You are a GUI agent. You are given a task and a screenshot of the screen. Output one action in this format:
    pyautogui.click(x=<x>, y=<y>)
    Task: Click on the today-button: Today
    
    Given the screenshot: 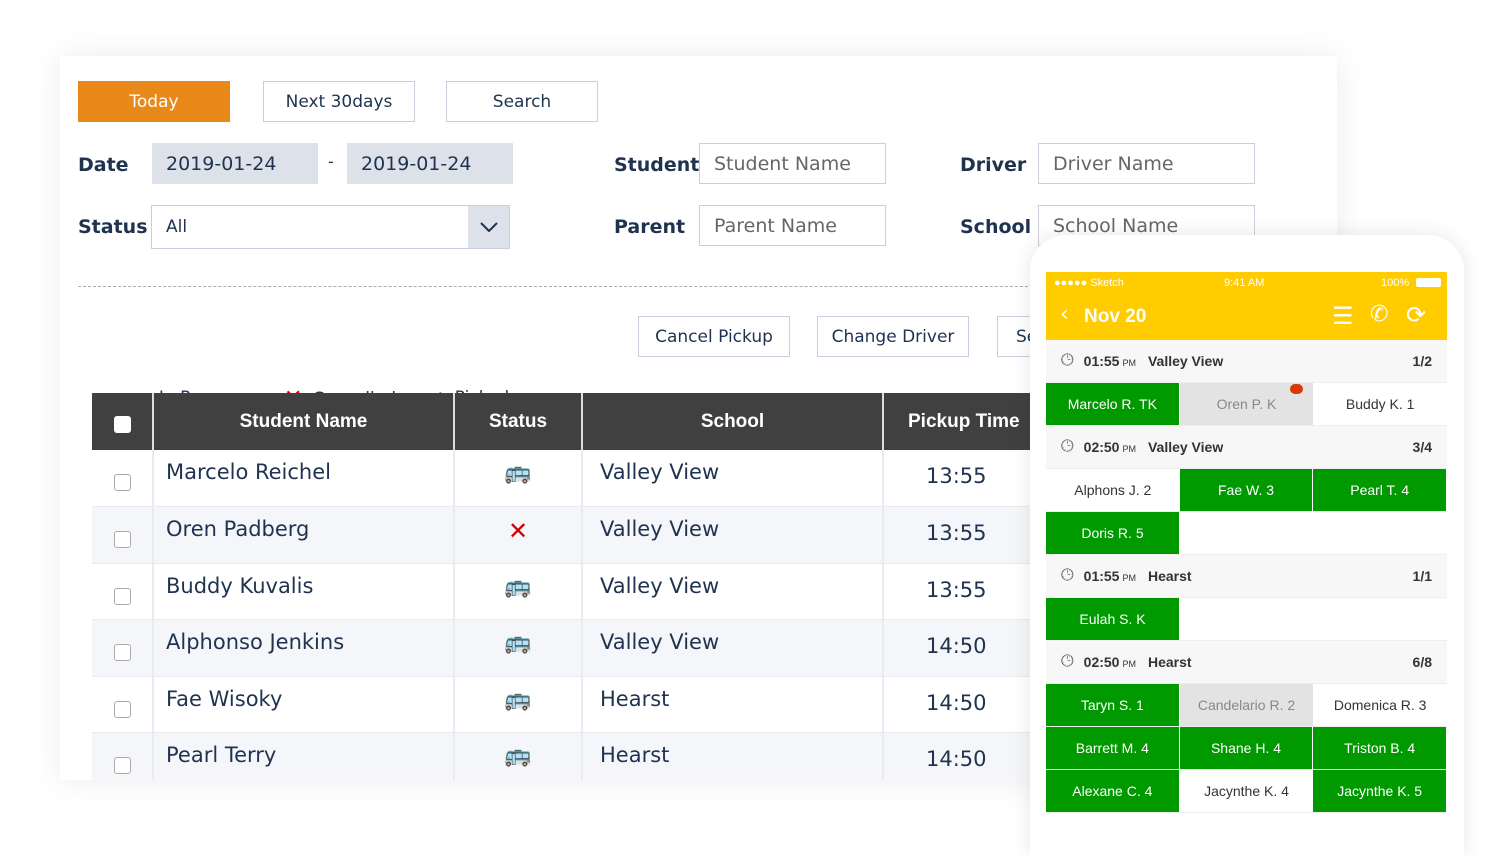 What is the action you would take?
    pyautogui.click(x=154, y=101)
    